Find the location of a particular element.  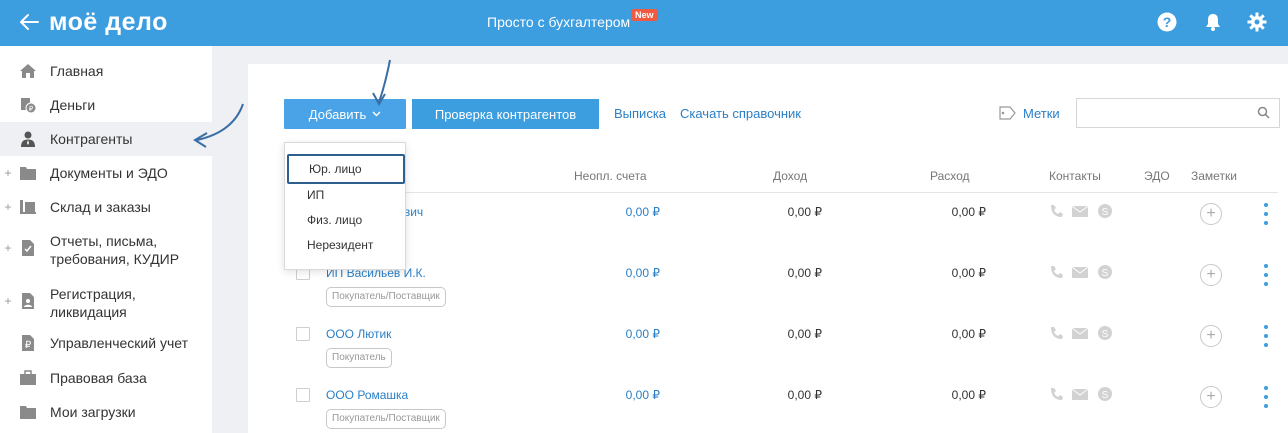

menu-item-nonresident: Нерезидент is located at coordinates (345, 245).